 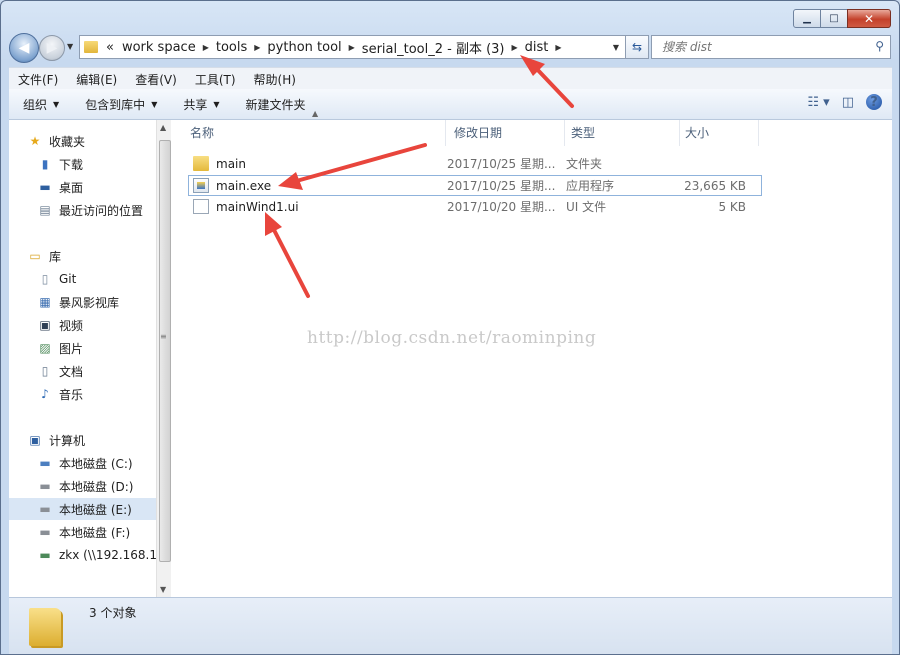 What do you see at coordinates (82, 486) in the screenshot?
I see `nav-drive-d: ▬ 本地磁盘 (D:)` at bounding box center [82, 486].